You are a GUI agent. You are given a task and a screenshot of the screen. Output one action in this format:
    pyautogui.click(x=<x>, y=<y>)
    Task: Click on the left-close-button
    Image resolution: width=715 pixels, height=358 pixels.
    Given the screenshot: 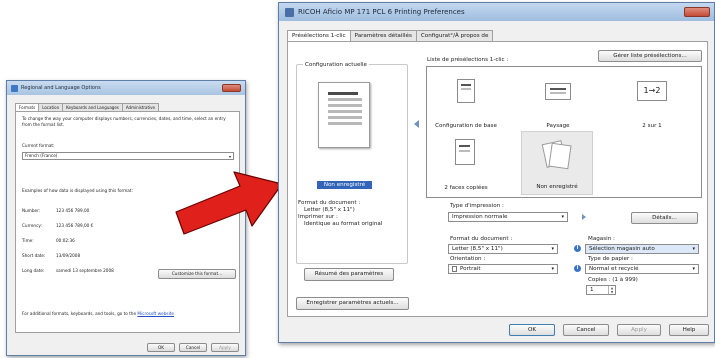 What is the action you would take?
    pyautogui.click(x=231, y=88)
    